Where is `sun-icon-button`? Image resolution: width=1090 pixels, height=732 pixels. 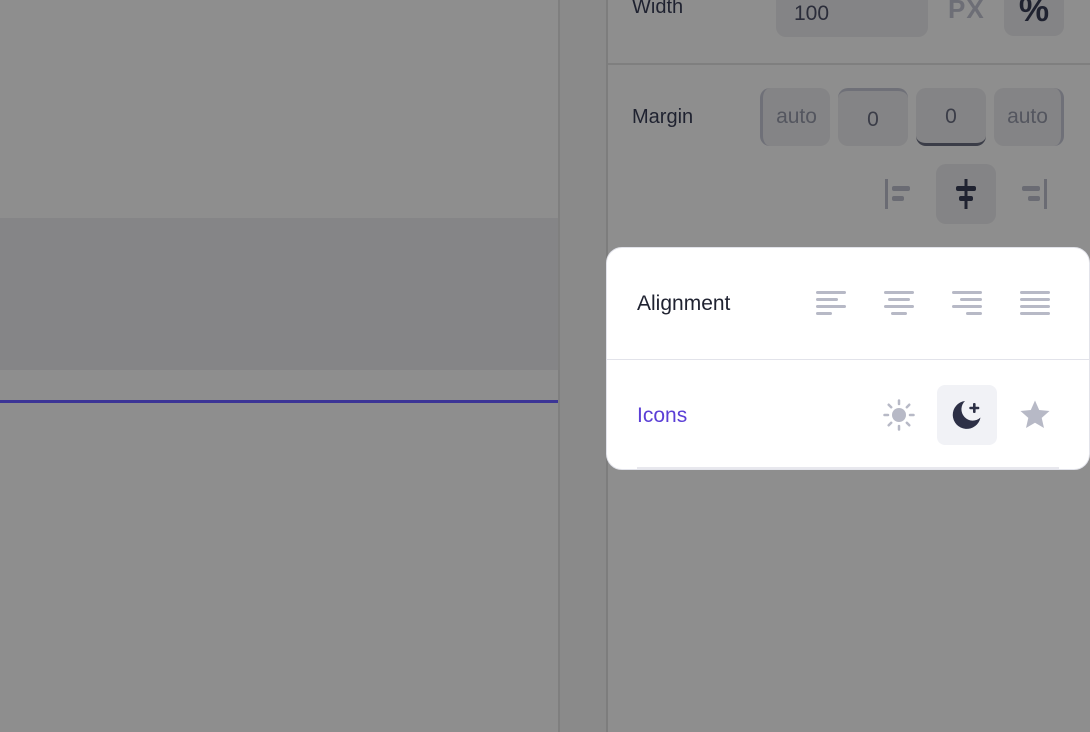
sun-icon-button is located at coordinates (899, 415).